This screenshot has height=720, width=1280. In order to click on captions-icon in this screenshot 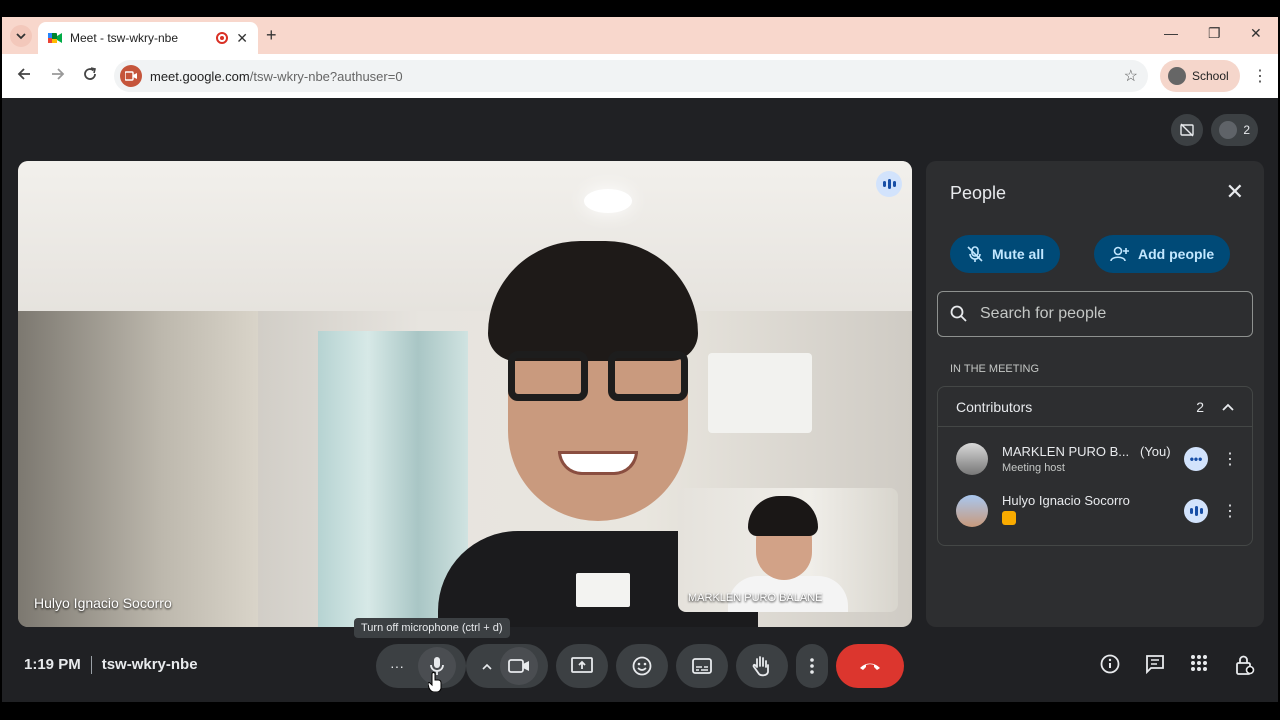, I will do `click(702, 666)`.